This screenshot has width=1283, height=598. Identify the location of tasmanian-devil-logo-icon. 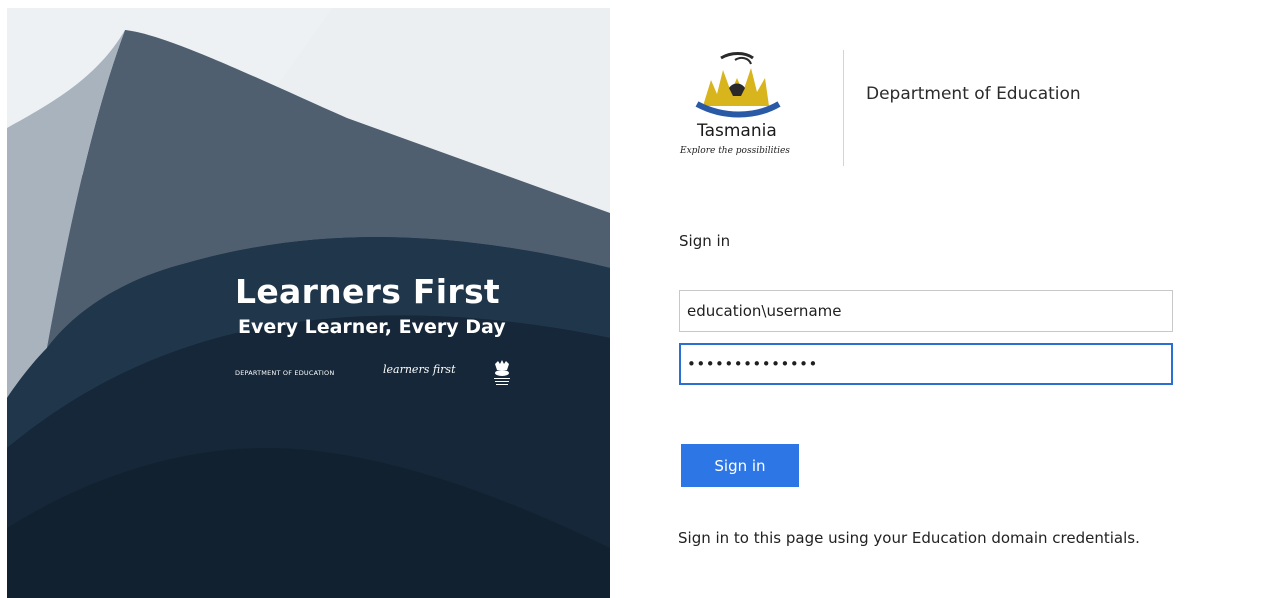
(738, 85).